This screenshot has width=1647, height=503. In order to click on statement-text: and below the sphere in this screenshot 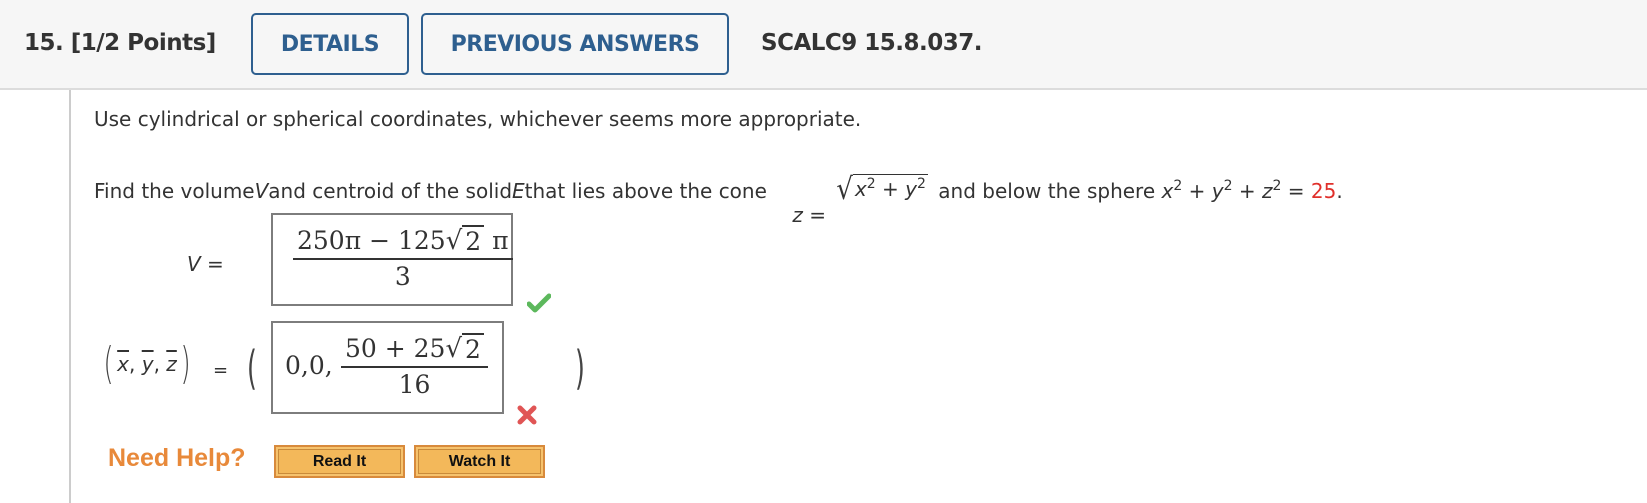, I will do `click(1046, 191)`.